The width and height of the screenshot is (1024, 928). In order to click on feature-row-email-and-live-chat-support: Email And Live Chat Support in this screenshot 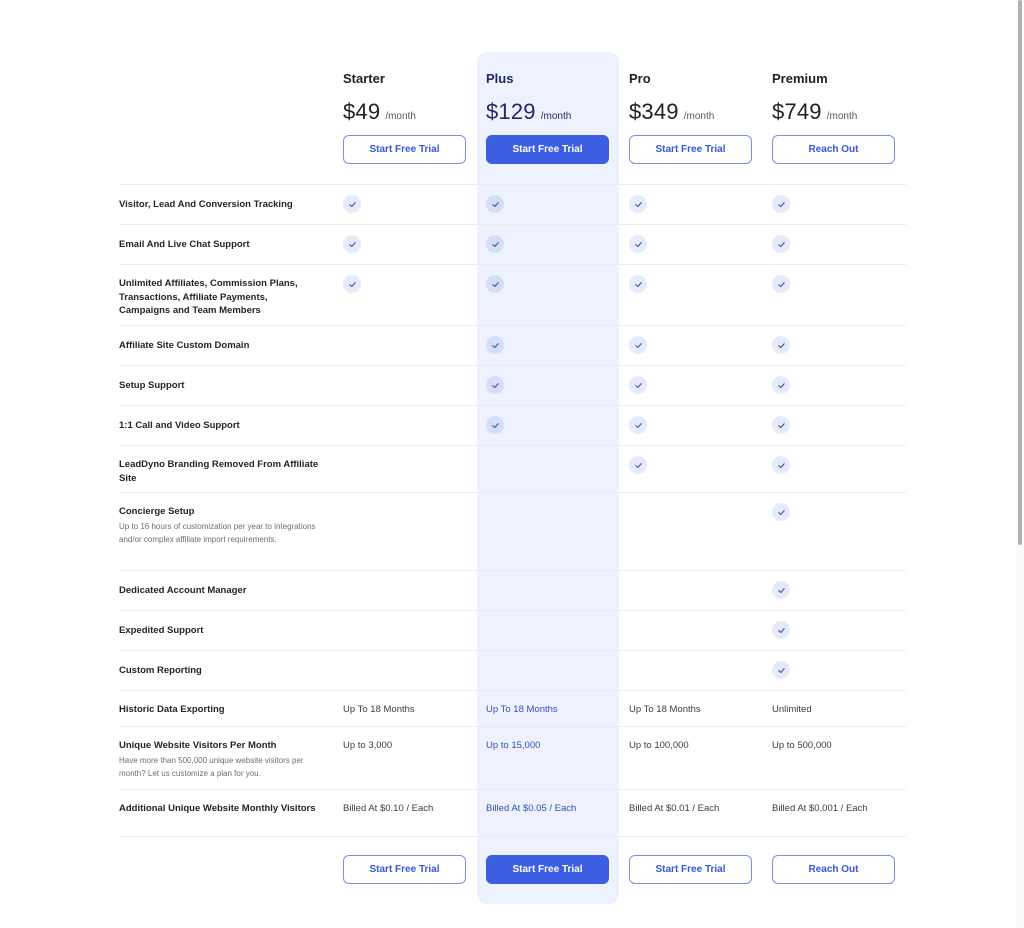, I will do `click(512, 244)`.